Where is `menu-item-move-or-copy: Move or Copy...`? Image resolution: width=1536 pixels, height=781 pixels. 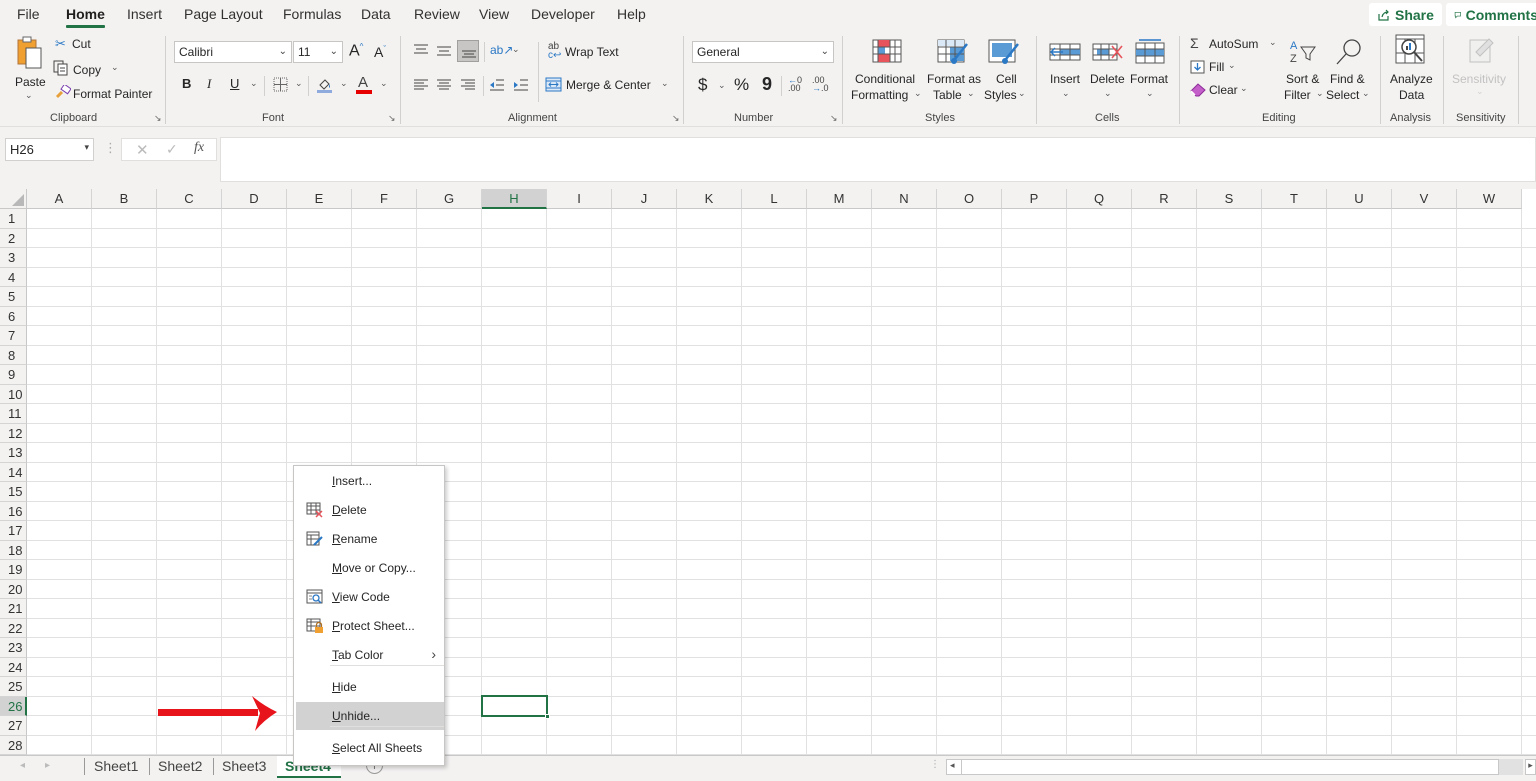
menu-item-move-or-copy: Move or Copy... is located at coordinates (370, 568).